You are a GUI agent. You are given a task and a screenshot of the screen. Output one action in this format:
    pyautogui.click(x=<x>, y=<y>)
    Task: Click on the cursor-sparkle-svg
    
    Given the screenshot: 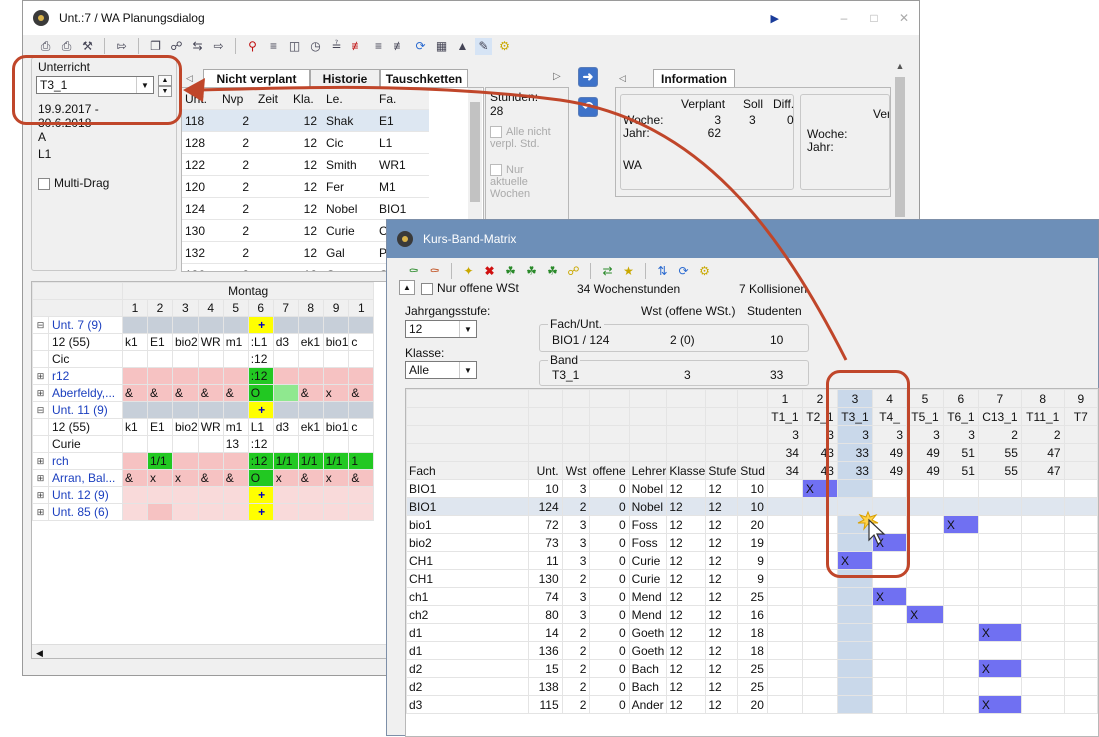 What is the action you would take?
    pyautogui.click(x=871, y=527)
    